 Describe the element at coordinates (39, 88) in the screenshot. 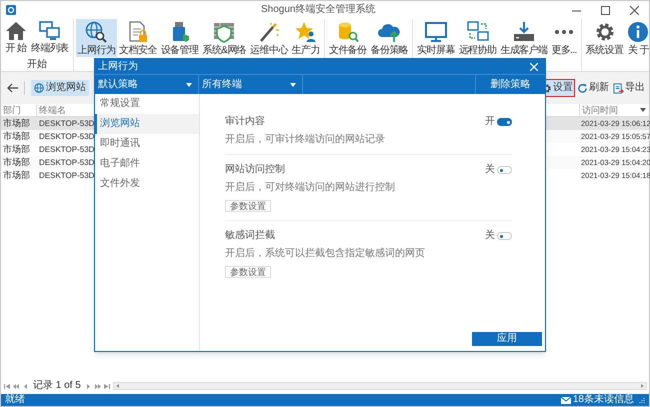

I see `globe-icon` at that location.